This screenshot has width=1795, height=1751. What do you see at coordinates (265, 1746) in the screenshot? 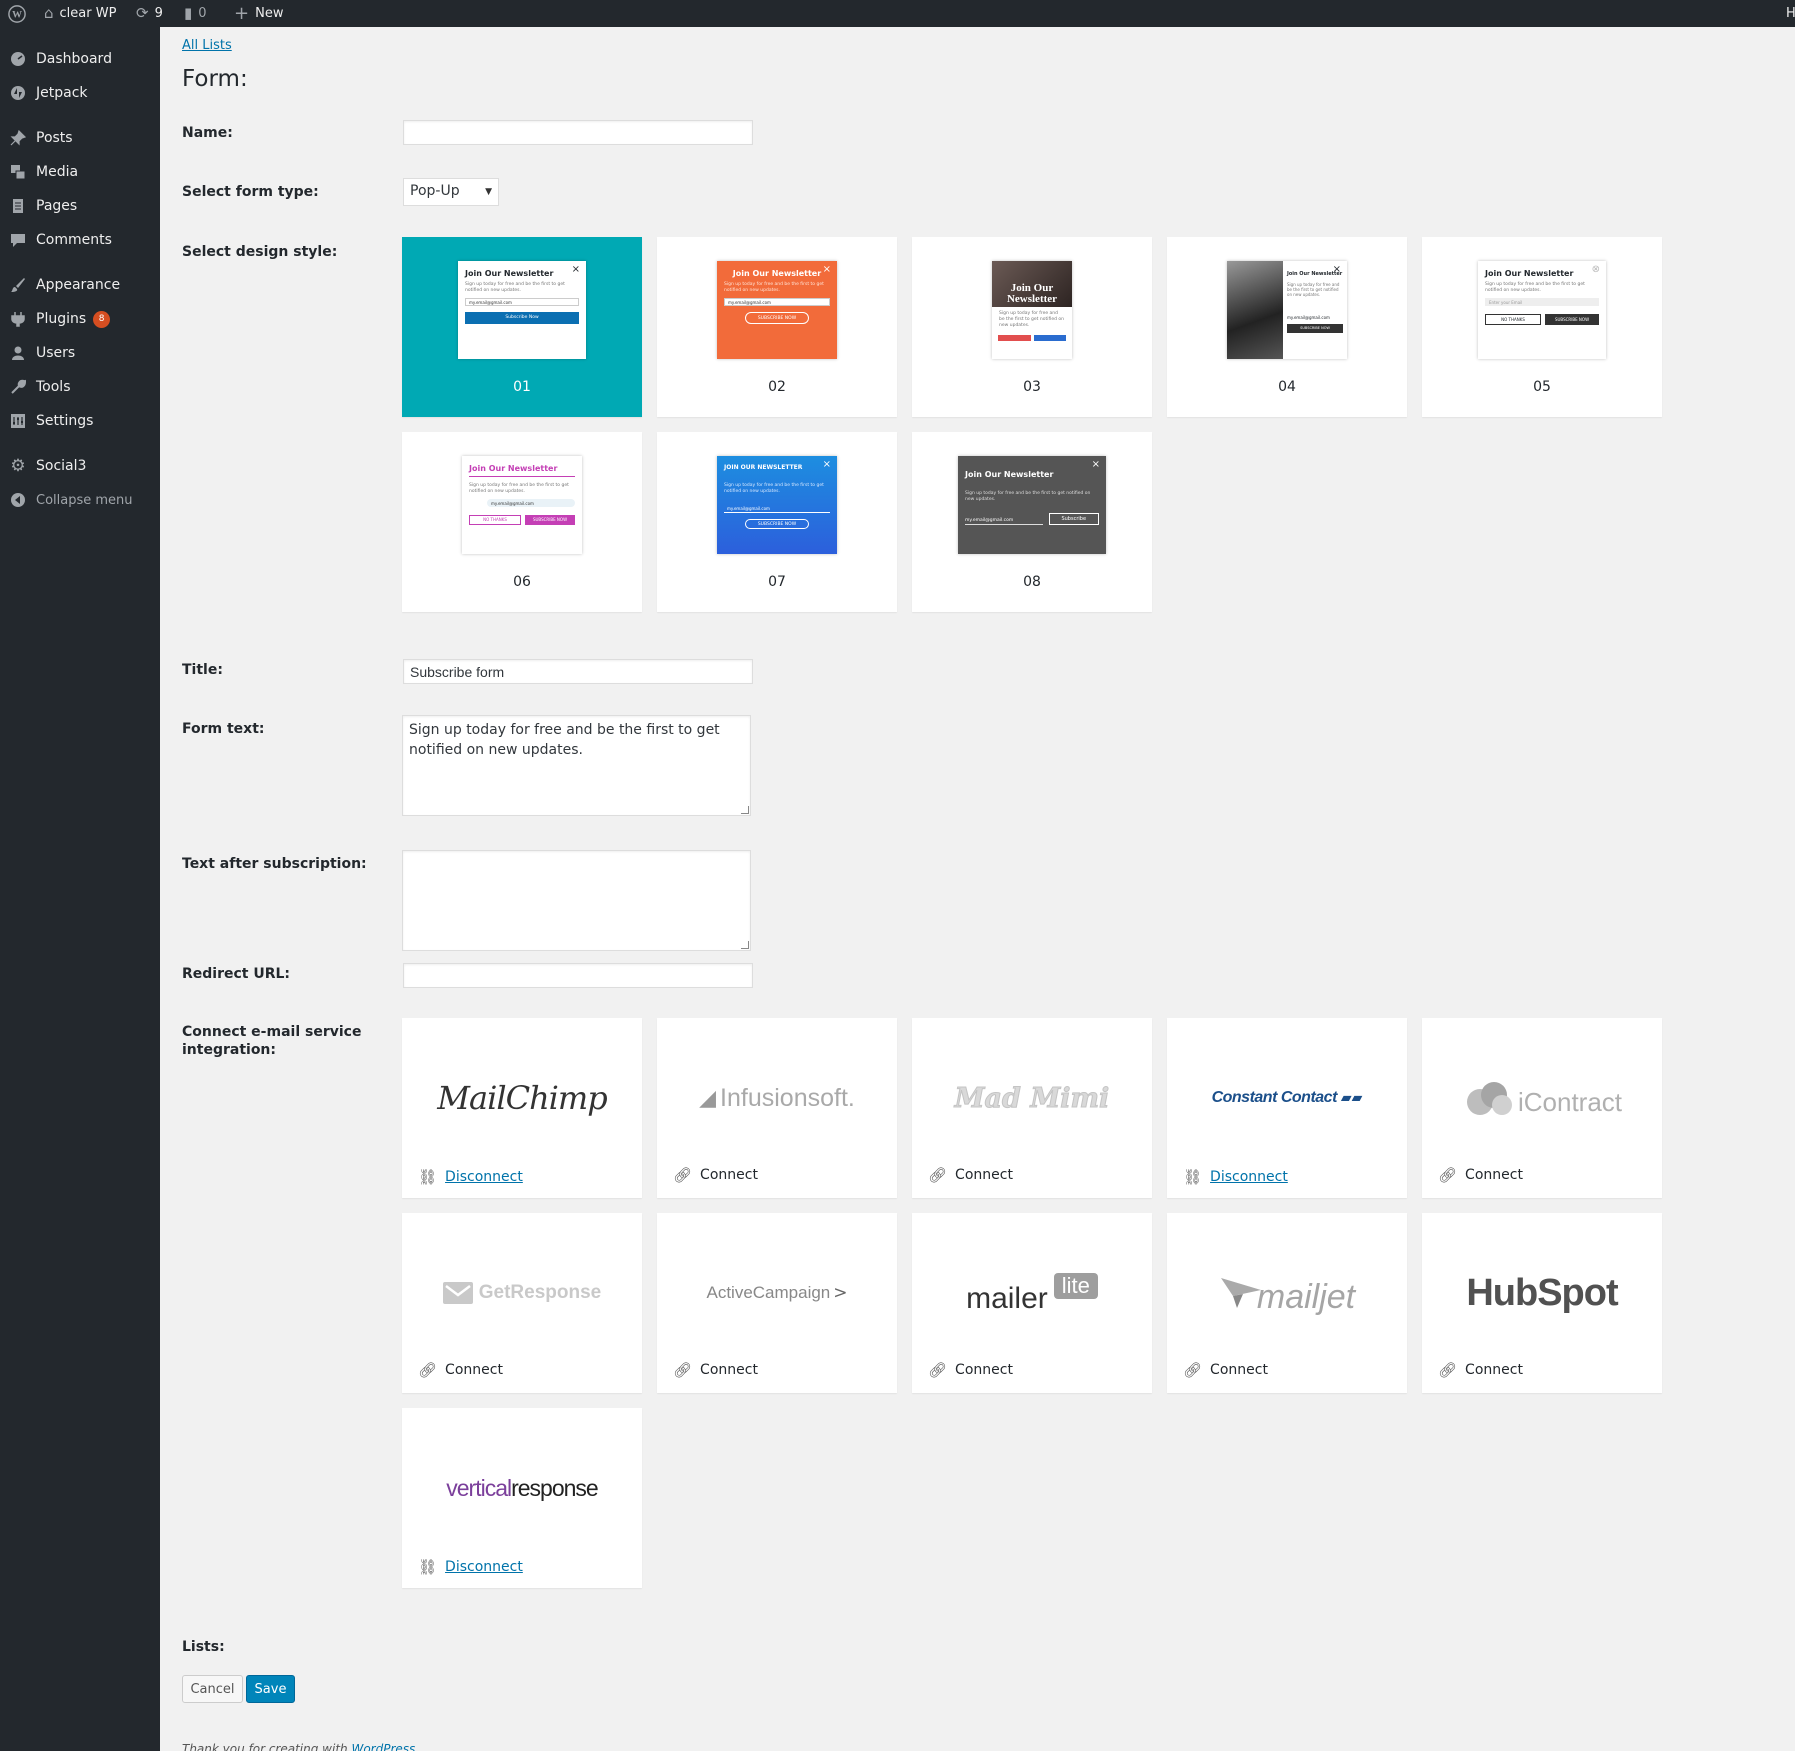
I see `footer-thanks: Thank you for creating with` at bounding box center [265, 1746].